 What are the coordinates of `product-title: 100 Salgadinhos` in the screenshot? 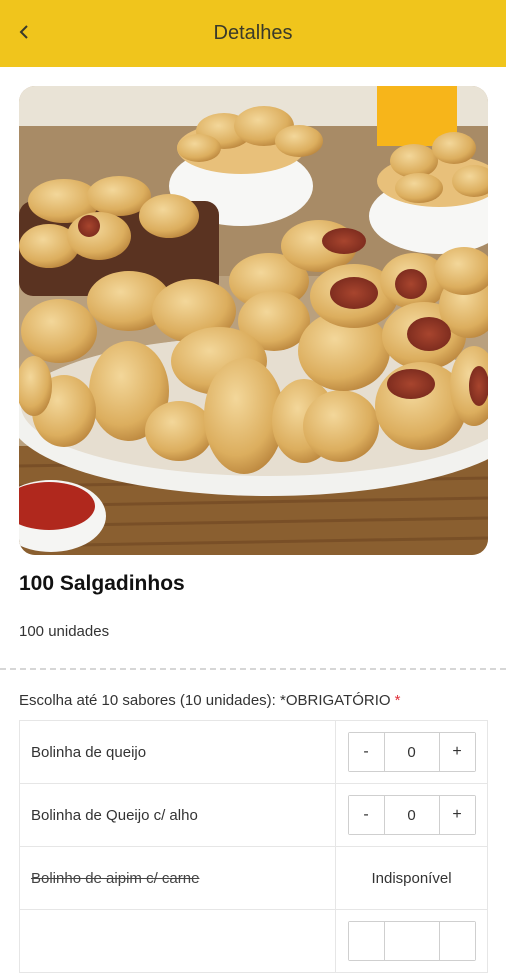 It's located at (102, 583).